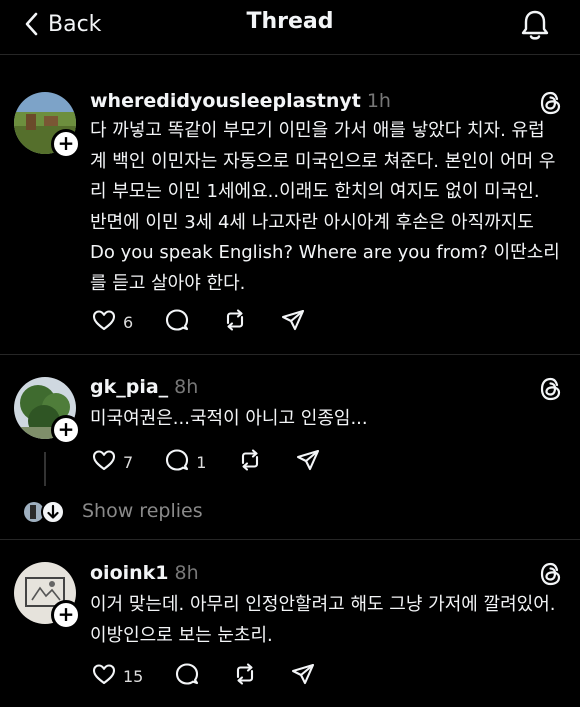 The image size is (580, 707). I want to click on like-count: 7, so click(128, 462).